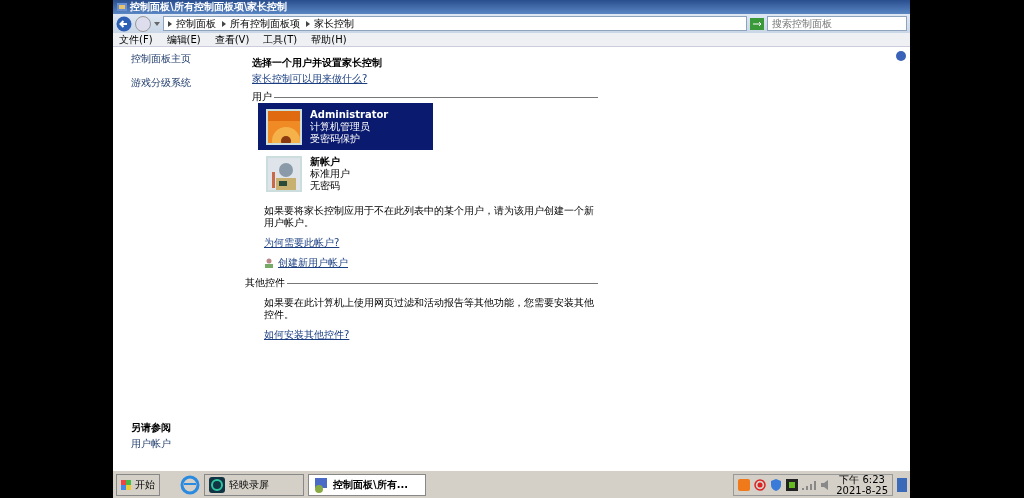 The width and height of the screenshot is (1024, 498). What do you see at coordinates (302, 242) in the screenshot?
I see `why-link: 为何需要此帐户?` at bounding box center [302, 242].